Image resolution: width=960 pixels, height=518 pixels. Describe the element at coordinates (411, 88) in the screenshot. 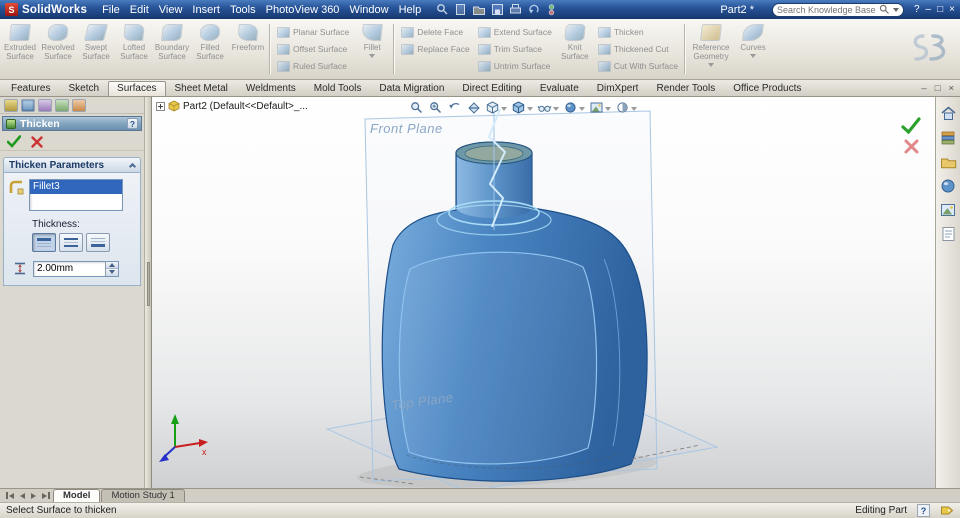

I see `tab-data-migration: Data Migration` at that location.